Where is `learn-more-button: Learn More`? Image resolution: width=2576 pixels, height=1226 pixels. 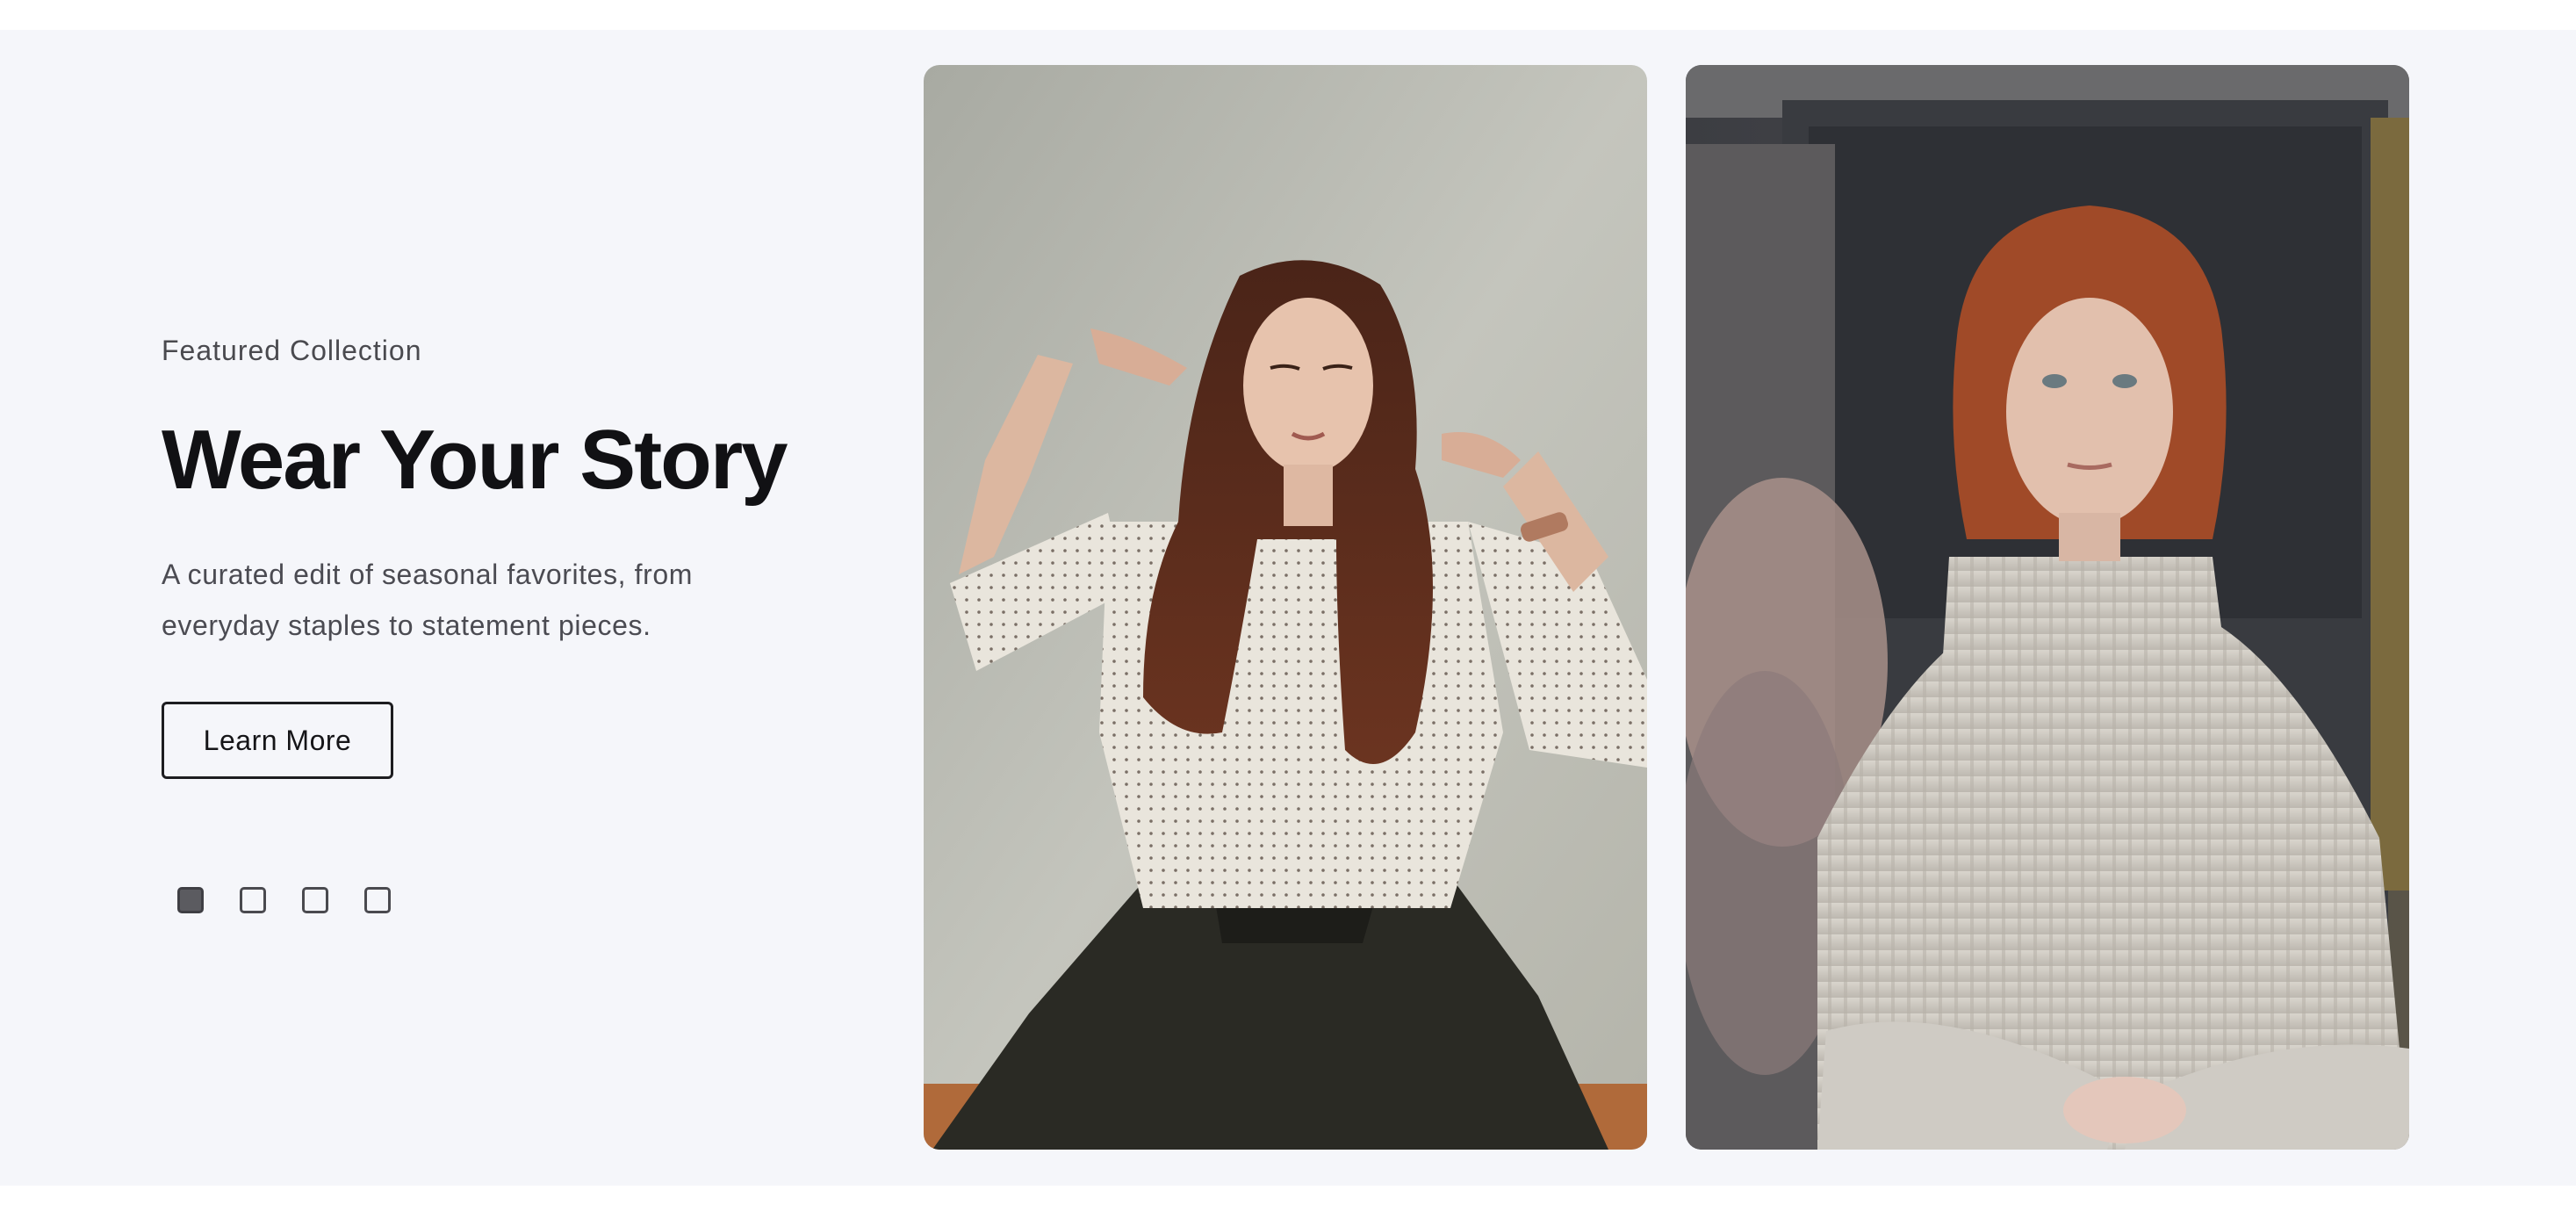 learn-more-button: Learn More is located at coordinates (277, 741).